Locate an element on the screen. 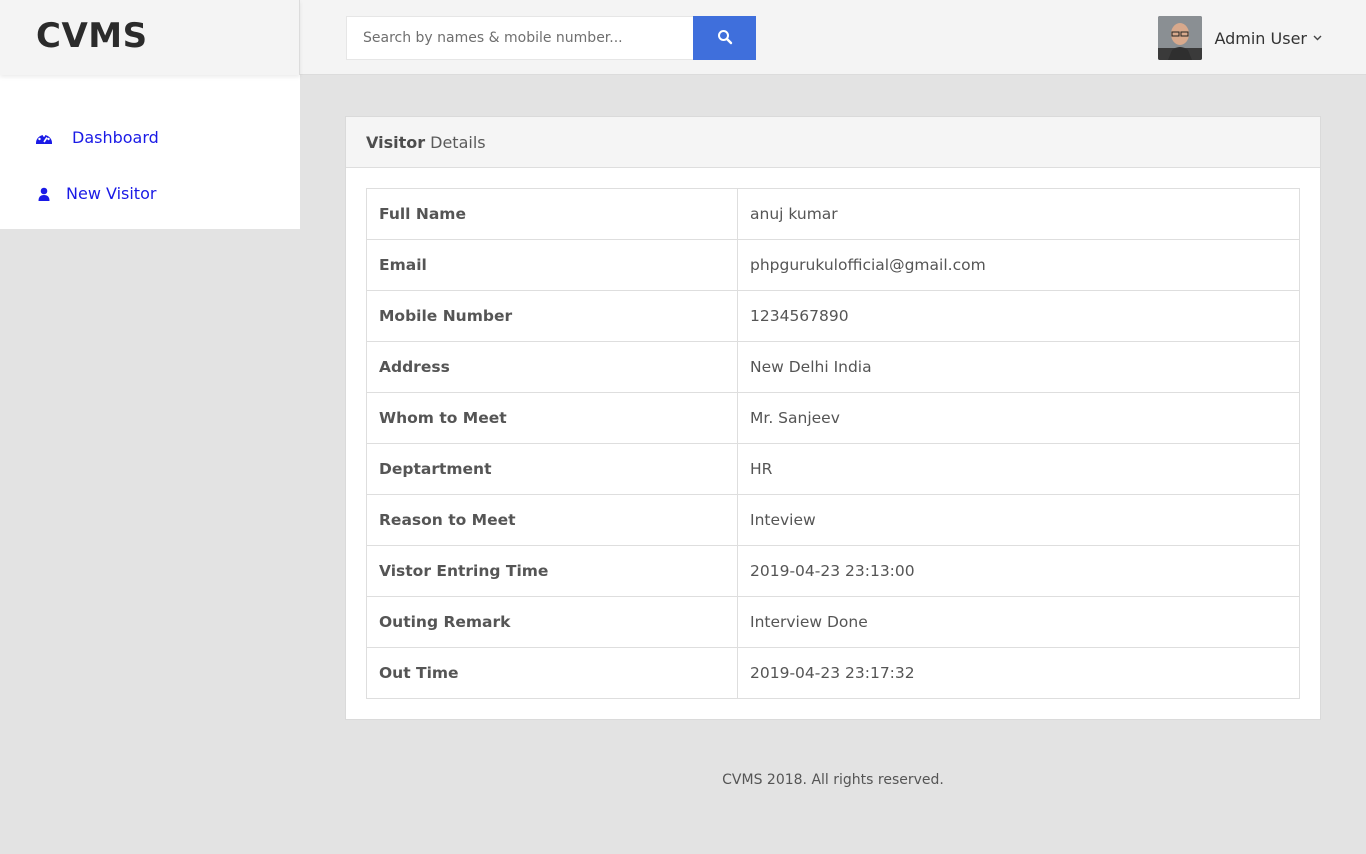 This screenshot has height=854, width=1366. table-row: Vistor Entring Time 2019-04-23 23:13:00 is located at coordinates (833, 571).